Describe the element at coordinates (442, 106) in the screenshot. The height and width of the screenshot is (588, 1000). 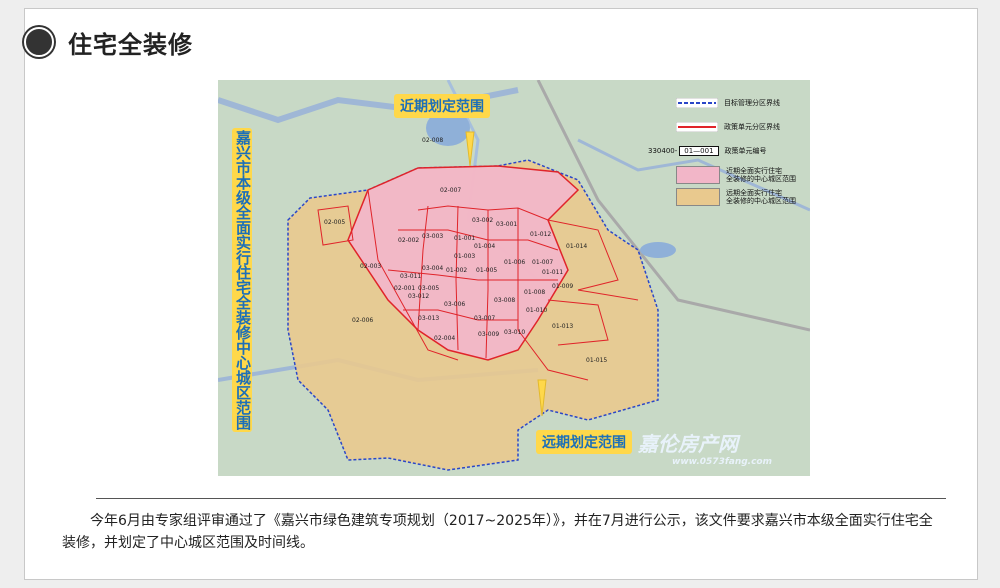
I see `near-term-tag: 近期划定范围` at that location.